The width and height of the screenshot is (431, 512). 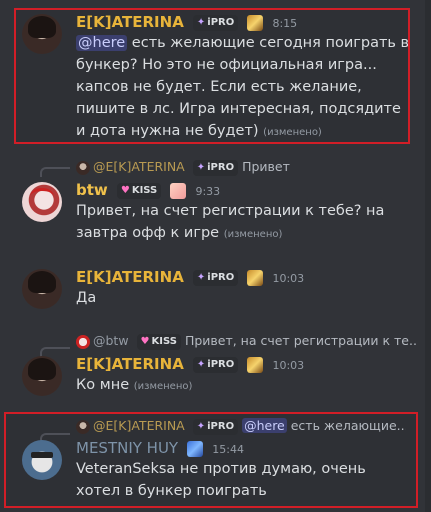 I want to click on message-text: Ко мне (изменено), so click(x=134, y=385).